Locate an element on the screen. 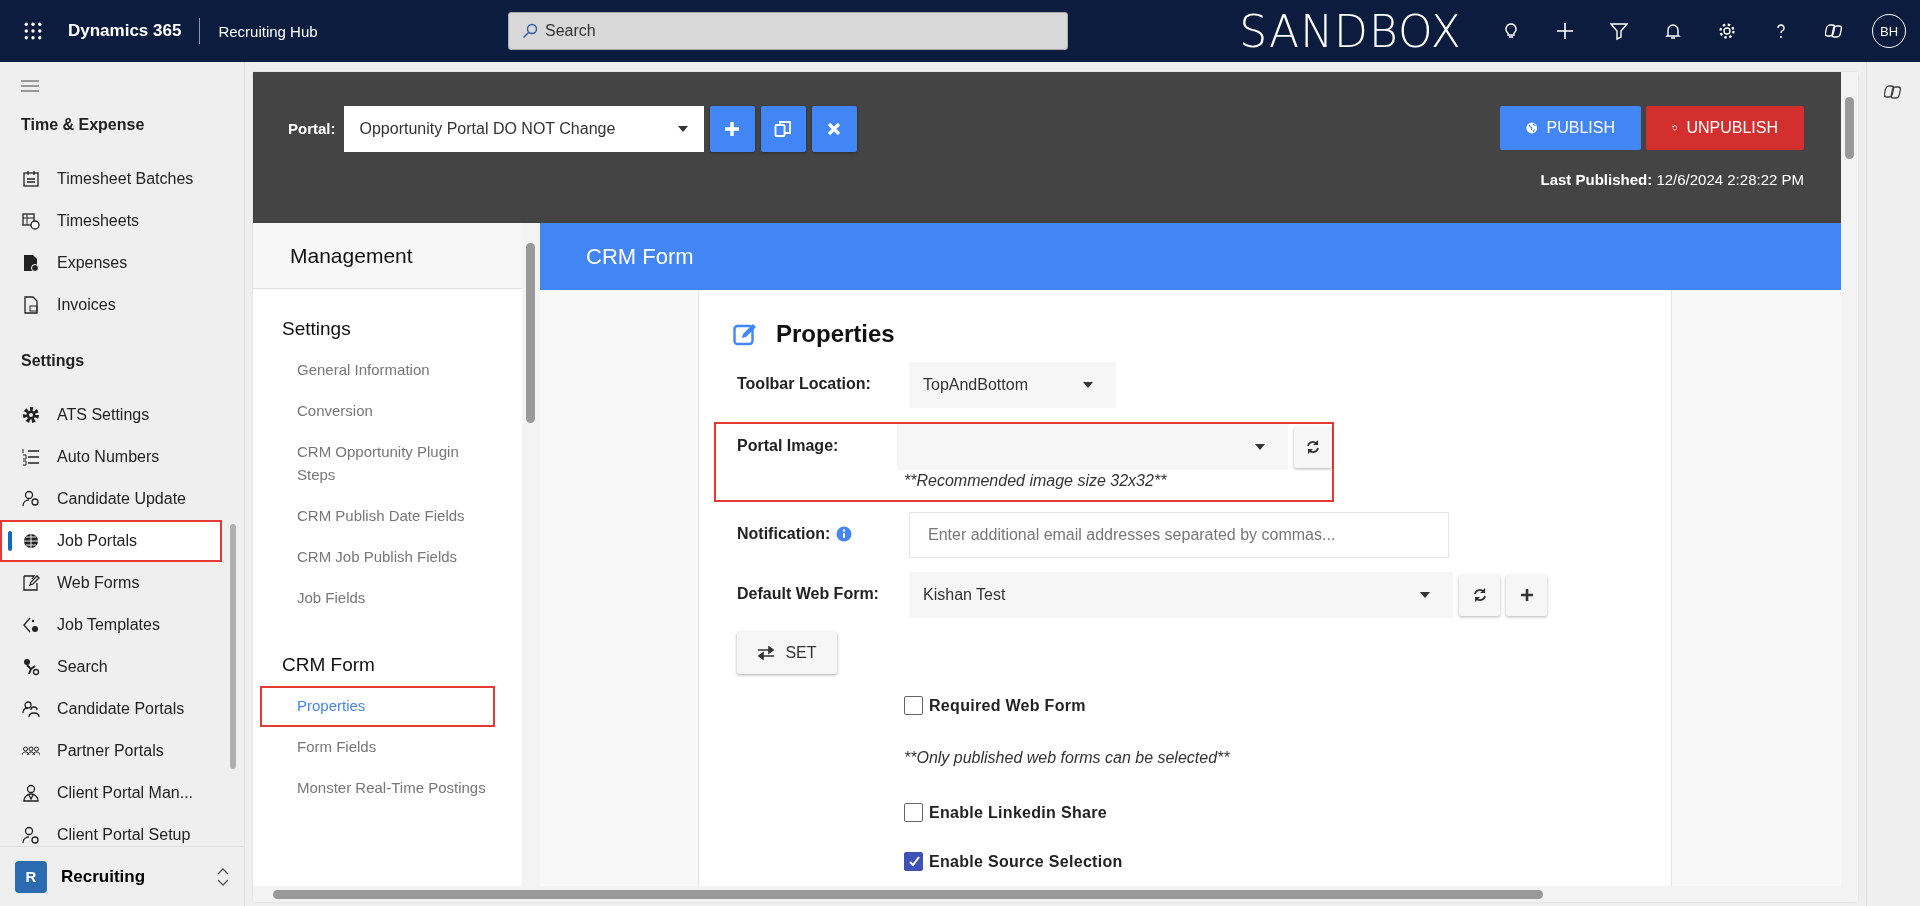  dropdown: TopAndBottom is located at coordinates (1012, 385).